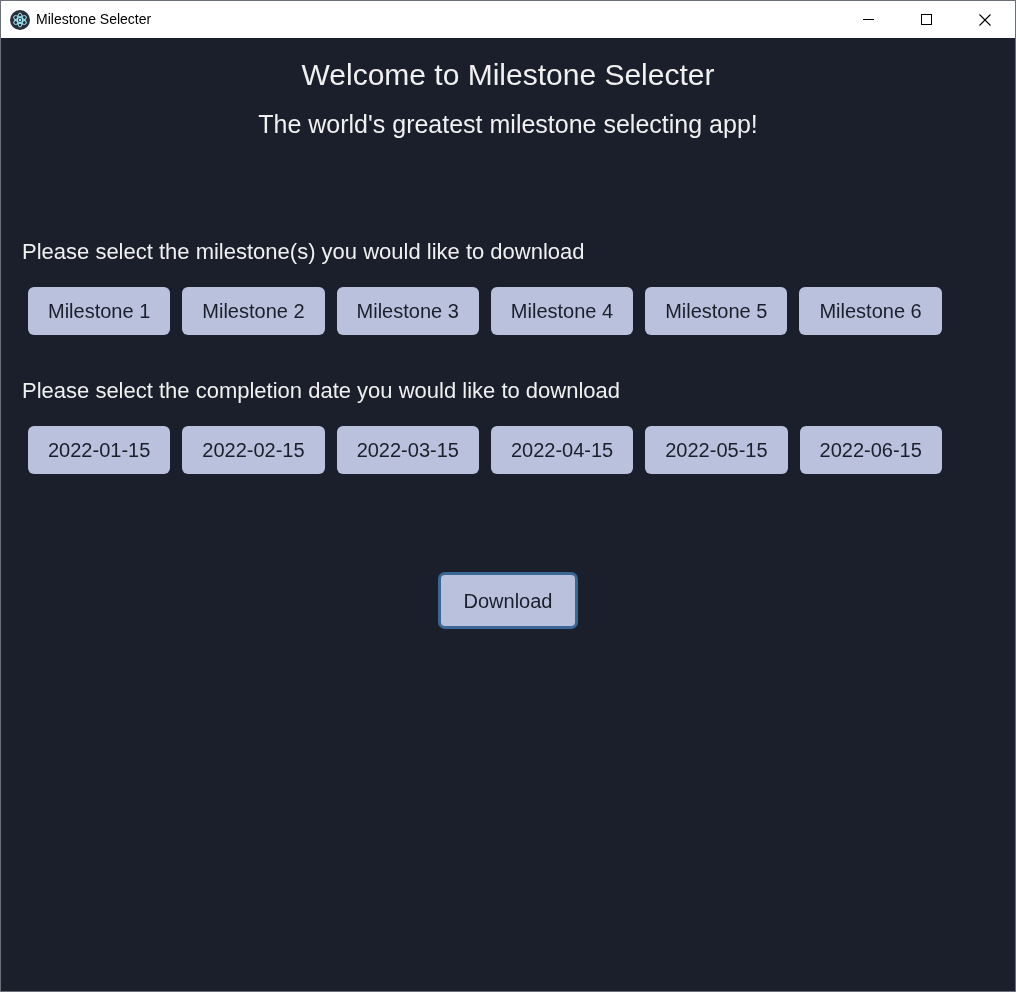 This screenshot has height=992, width=1016. Describe the element at coordinates (870, 311) in the screenshot. I see `option-button: Milestone 6` at that location.